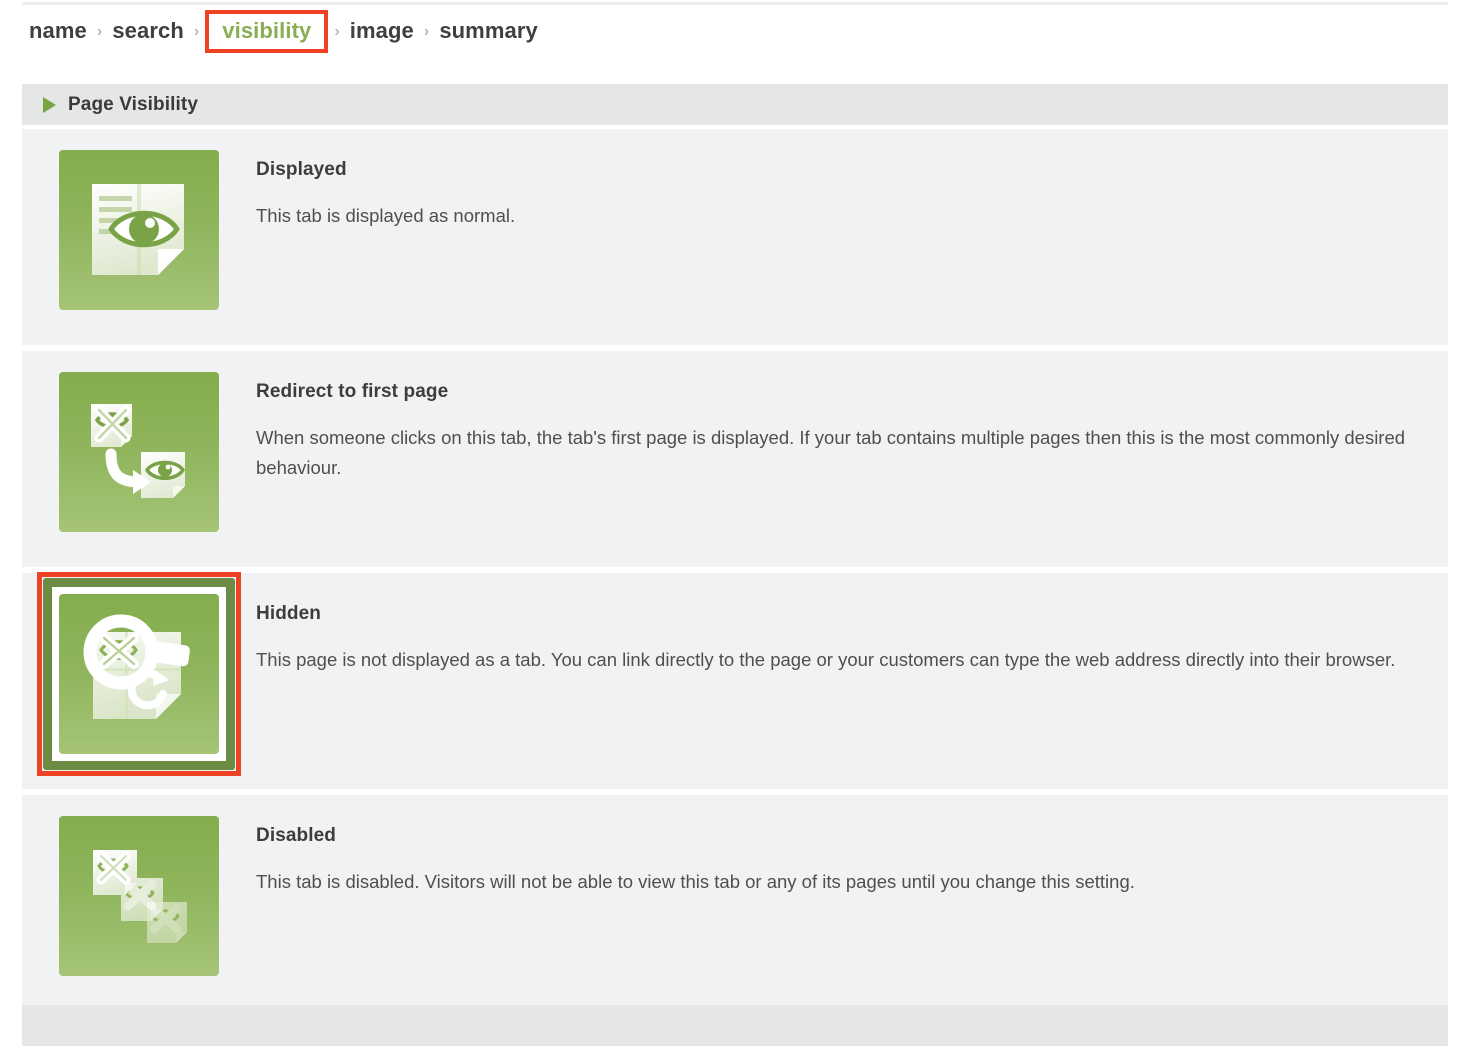 Image resolution: width=1470 pixels, height=1046 pixels. I want to click on option-tile-hidden, so click(139, 674).